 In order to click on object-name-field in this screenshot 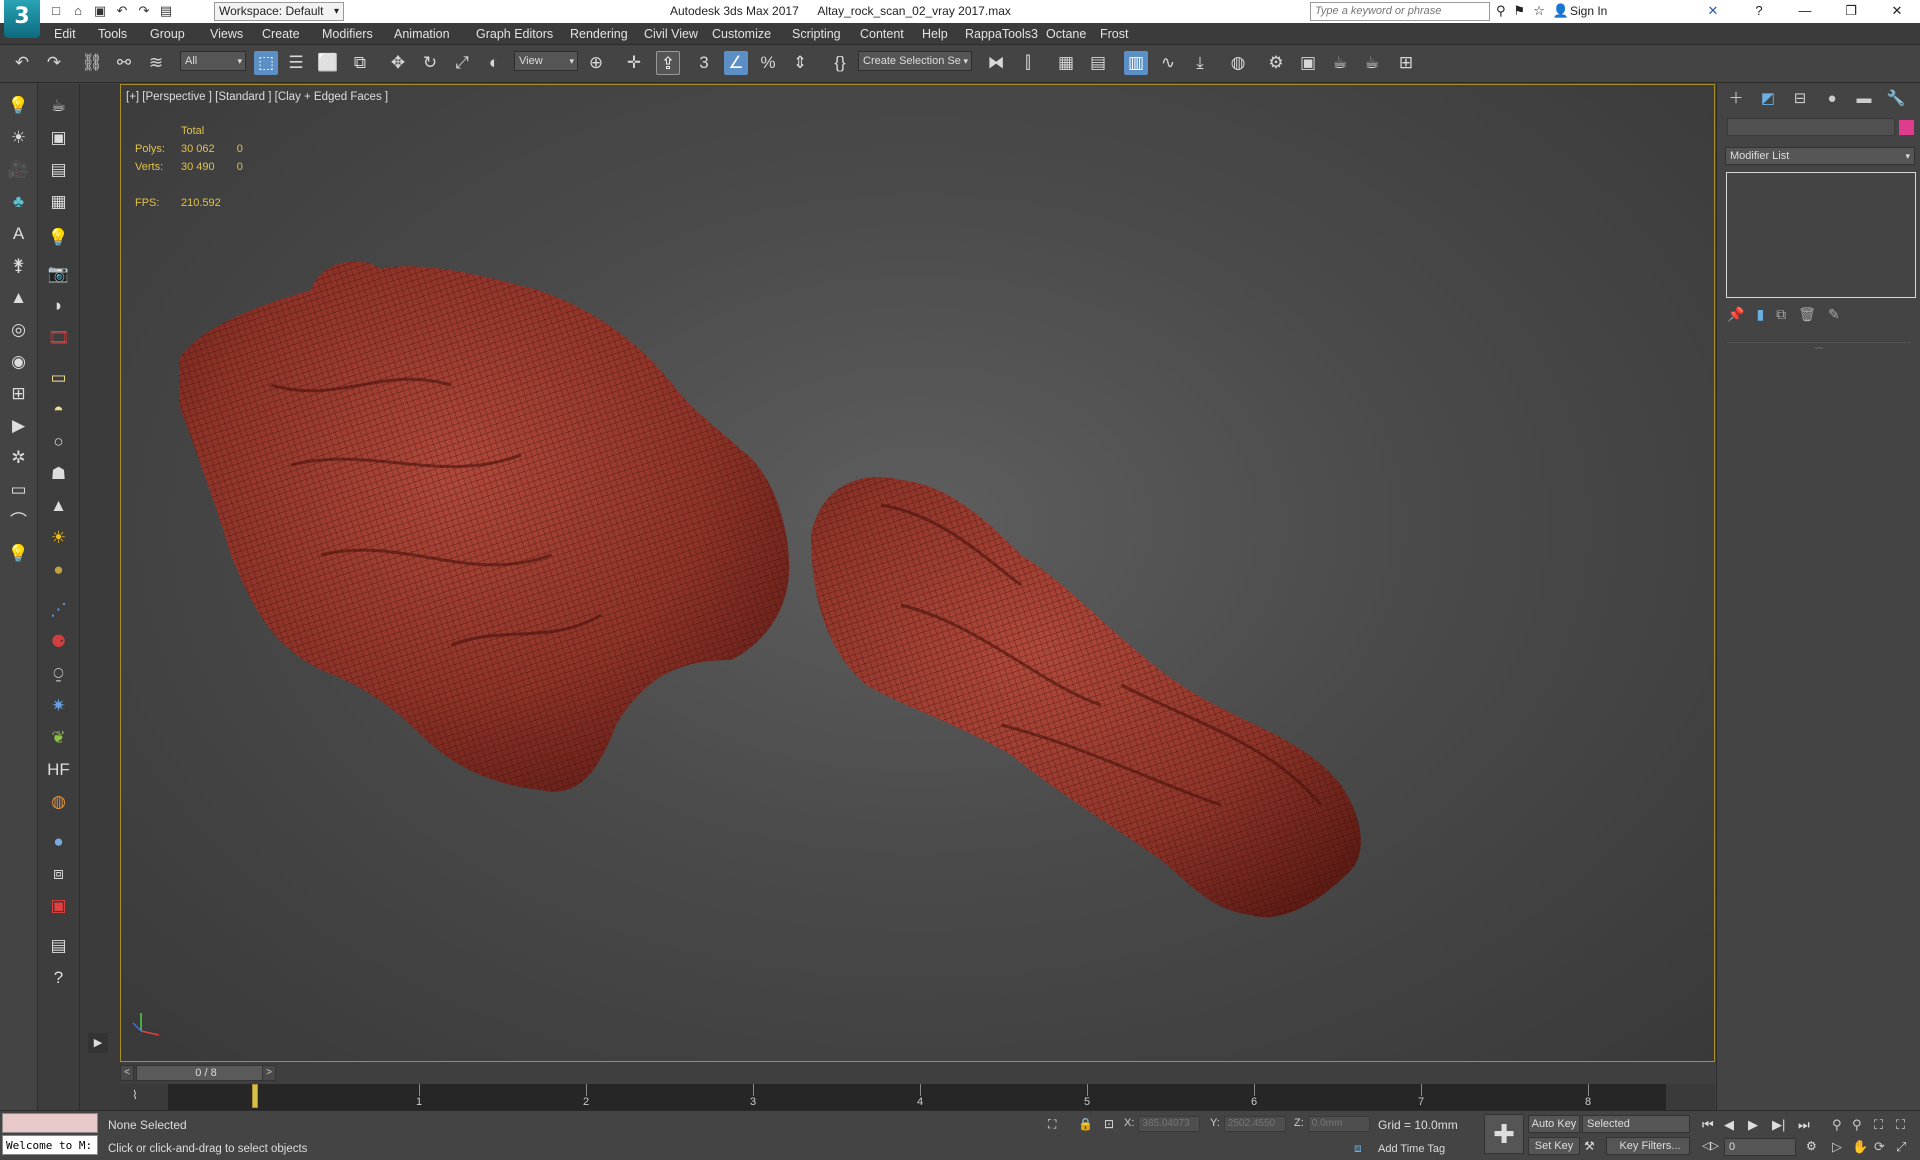, I will do `click(1811, 127)`.